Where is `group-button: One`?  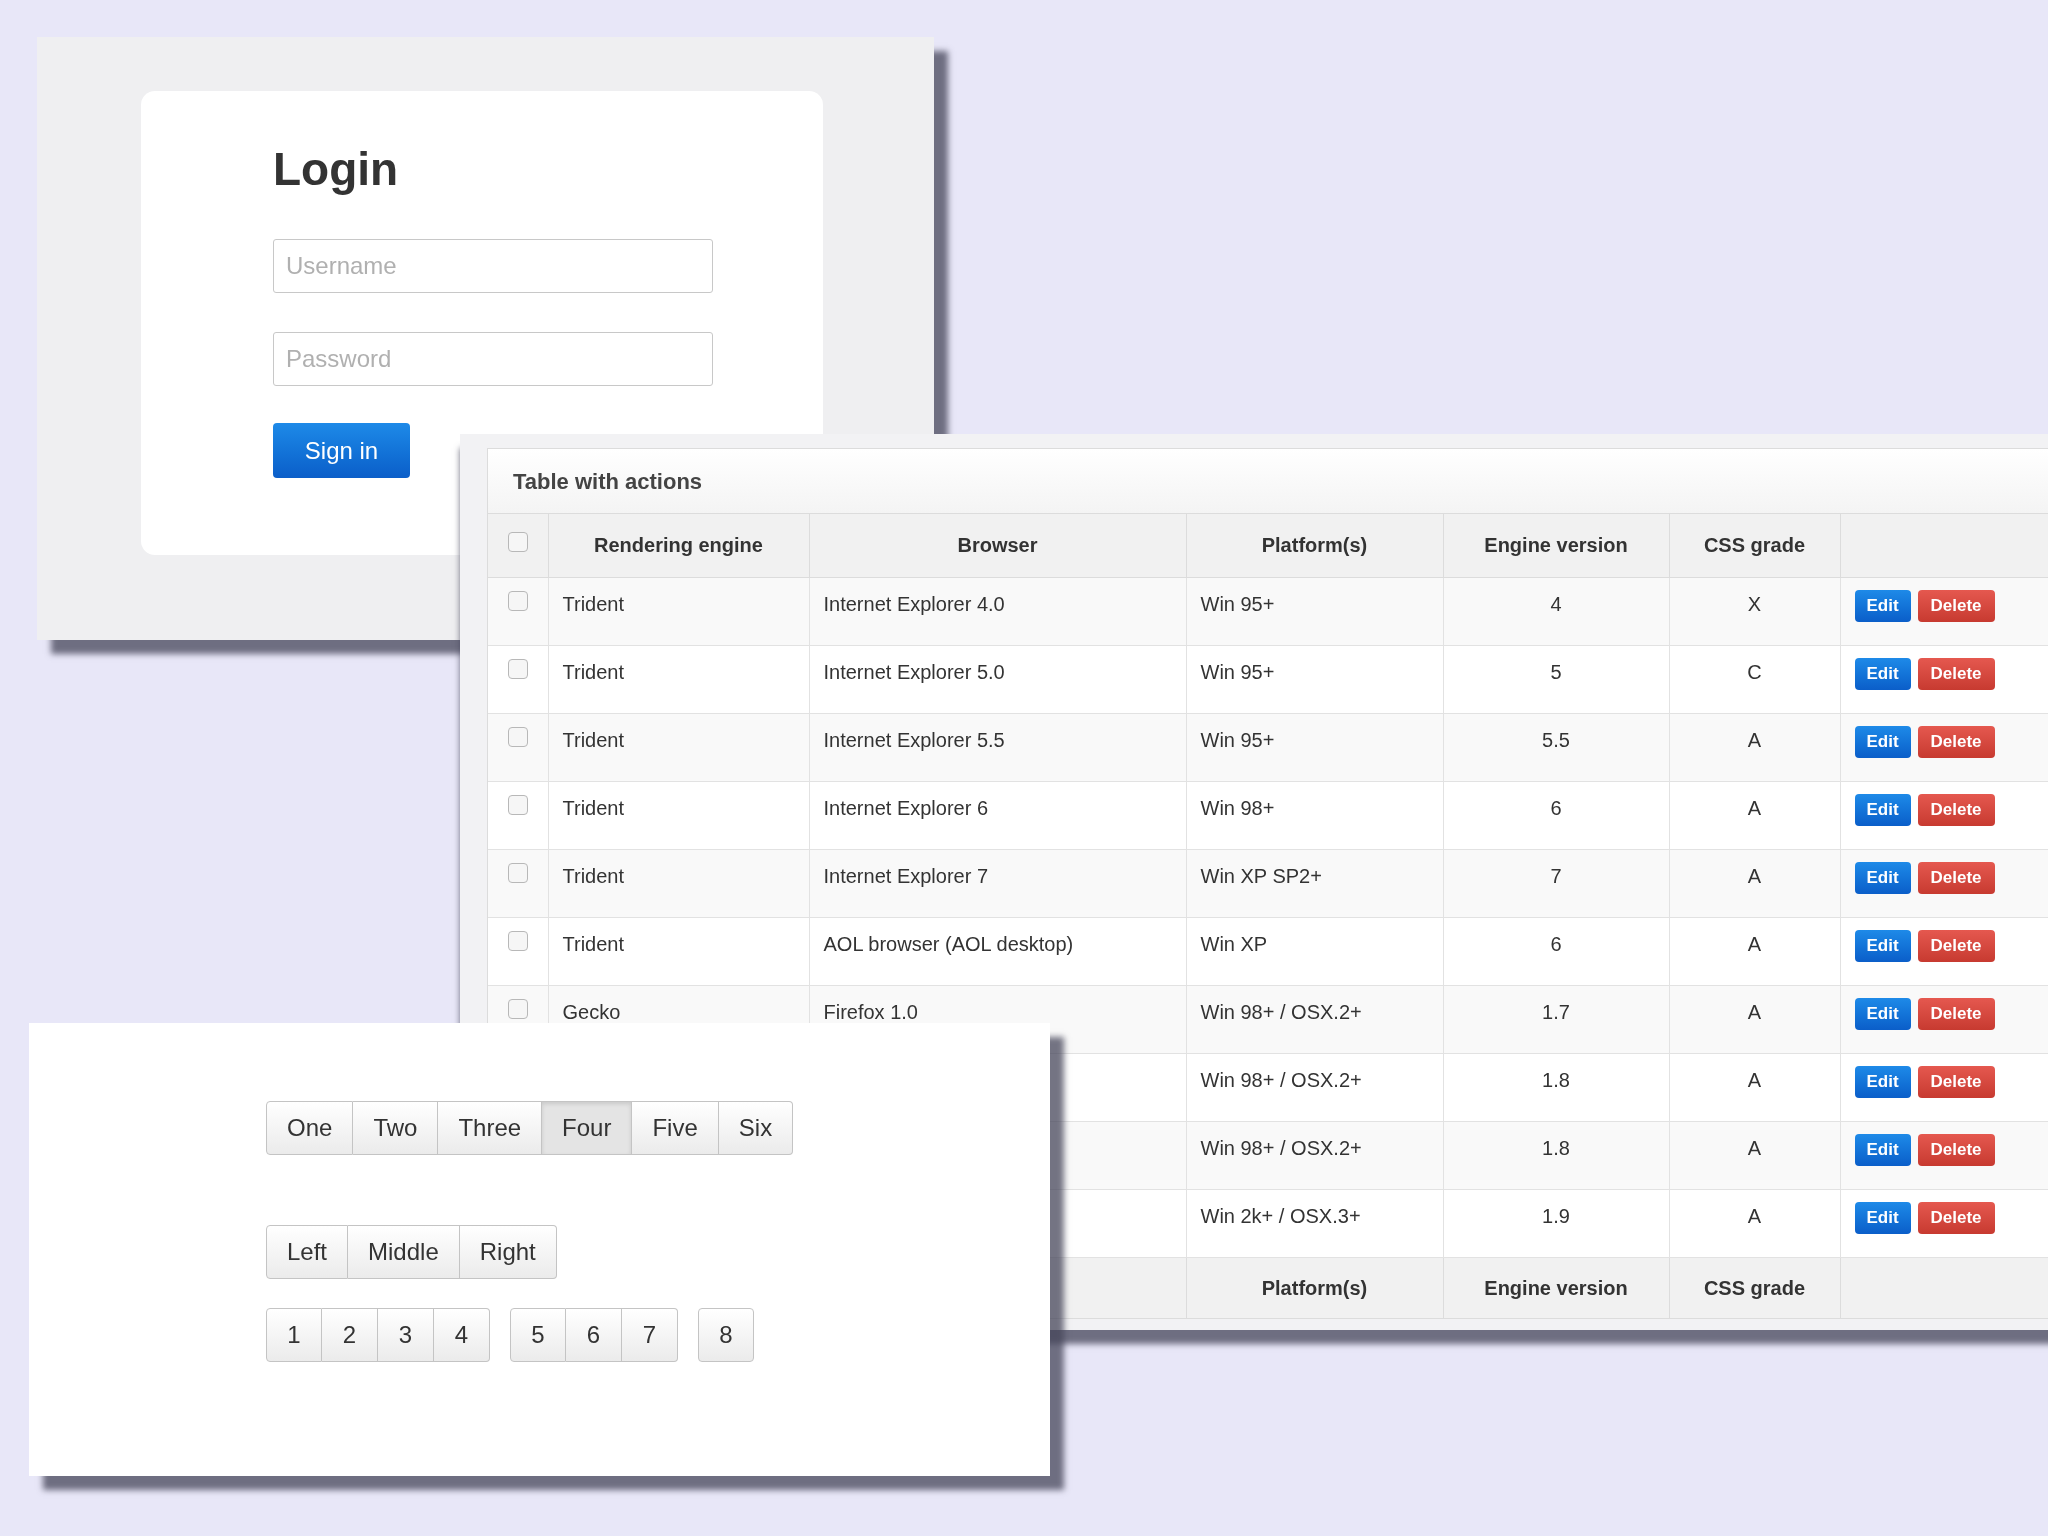 group-button: One is located at coordinates (310, 1128).